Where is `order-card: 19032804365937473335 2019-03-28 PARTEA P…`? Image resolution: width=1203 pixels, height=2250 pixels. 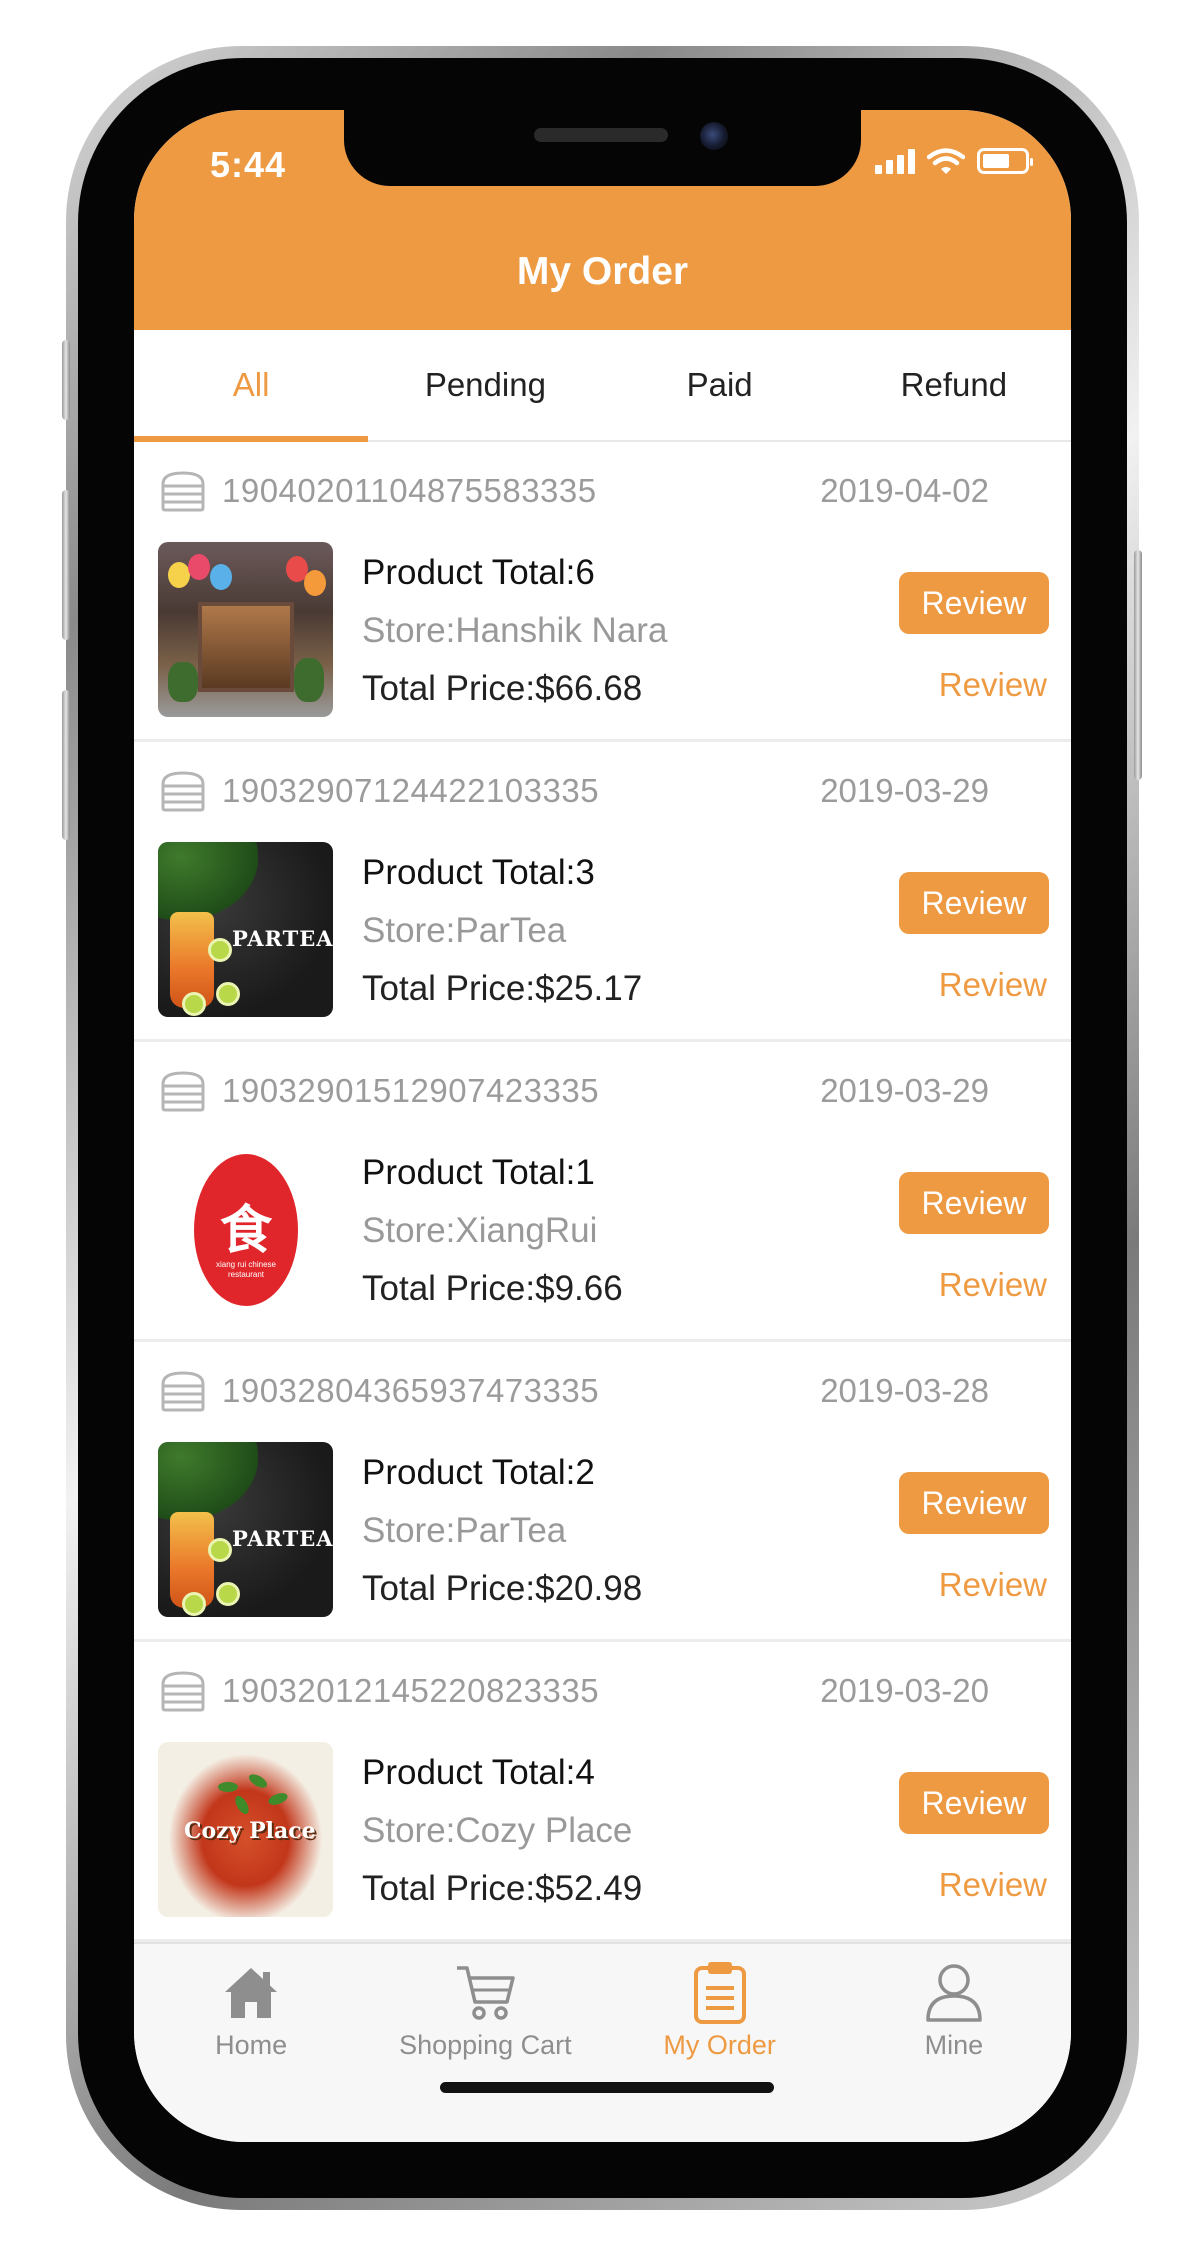
order-card: 19032804365937473335 2019-03-28 PARTEA P… is located at coordinates (602, 1492).